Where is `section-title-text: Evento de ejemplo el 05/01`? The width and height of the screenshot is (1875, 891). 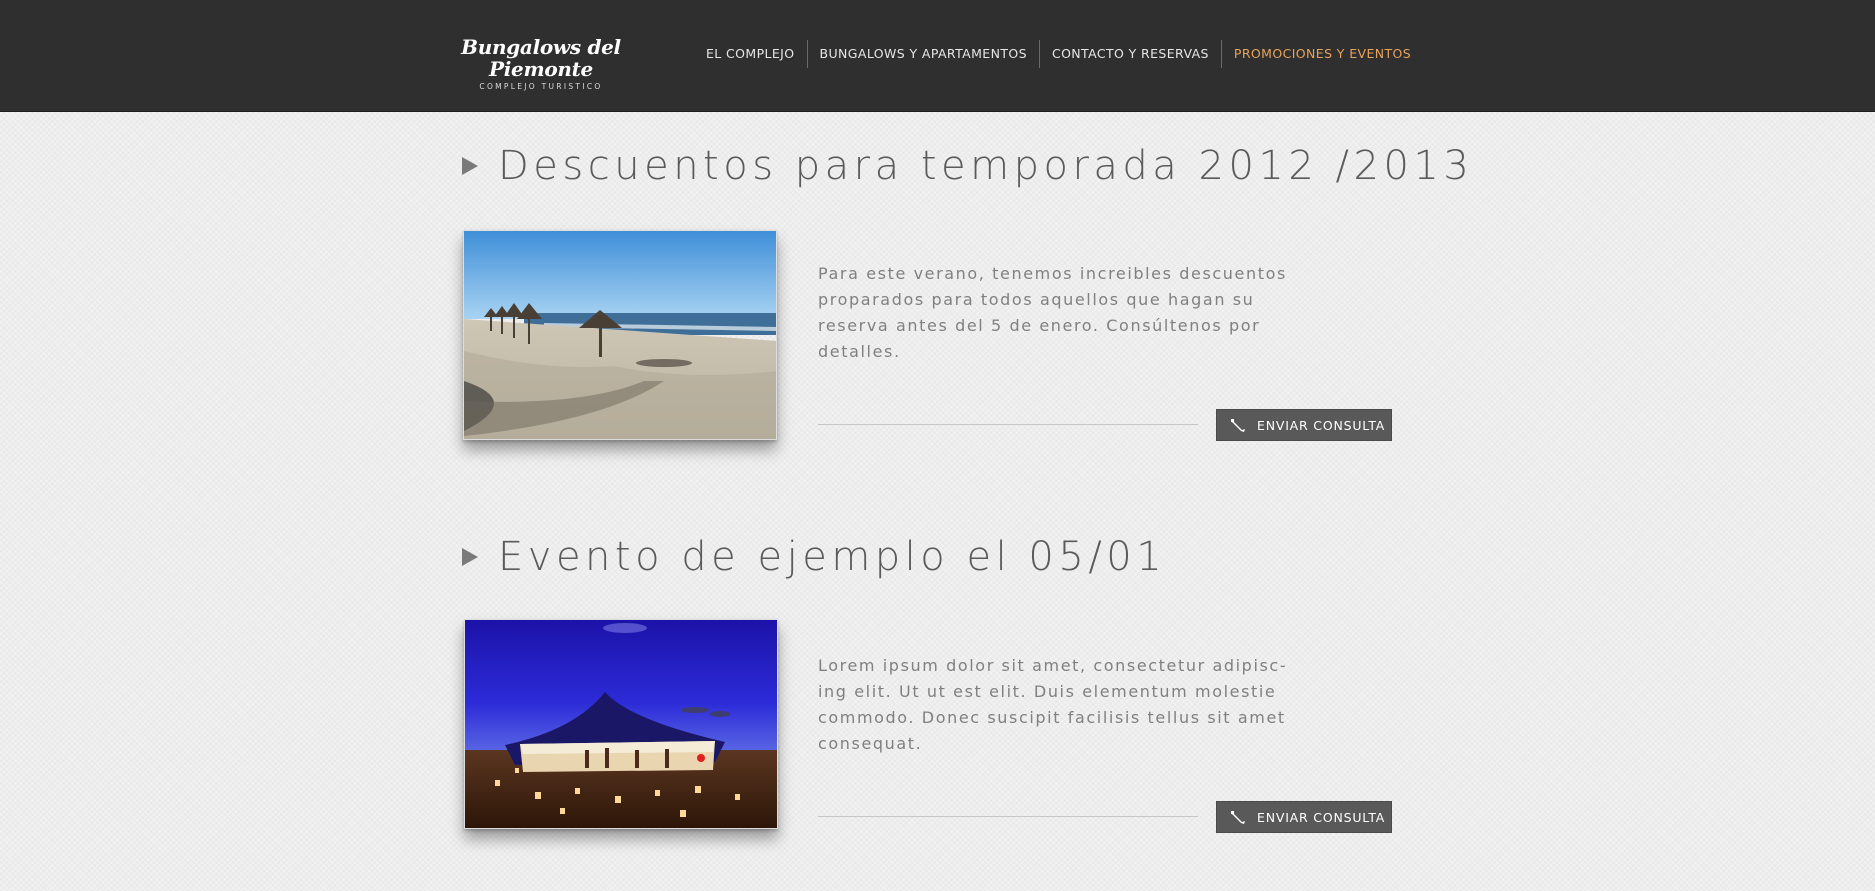
section-title-text: Evento de ejemplo el 05/01 is located at coordinates (832, 557).